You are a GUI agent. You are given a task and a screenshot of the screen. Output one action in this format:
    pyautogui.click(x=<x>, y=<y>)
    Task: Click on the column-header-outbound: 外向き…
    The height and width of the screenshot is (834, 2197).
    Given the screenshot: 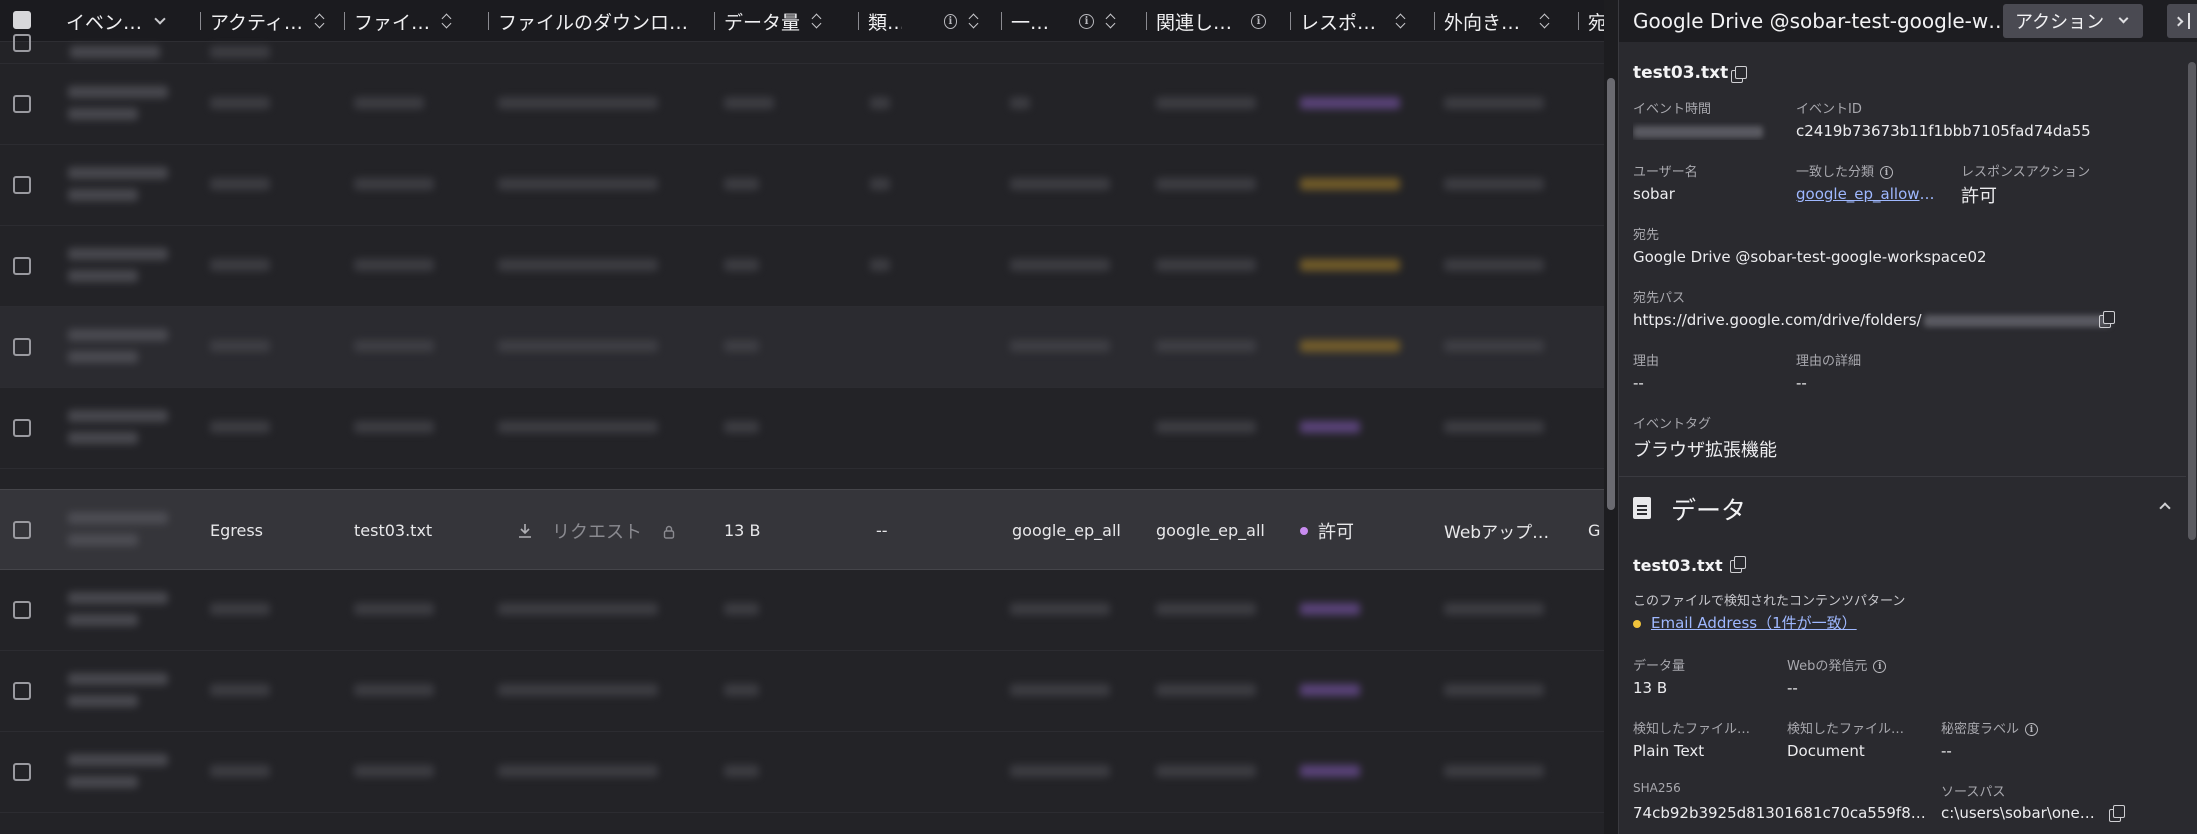 What is the action you would take?
    pyautogui.click(x=1494, y=21)
    